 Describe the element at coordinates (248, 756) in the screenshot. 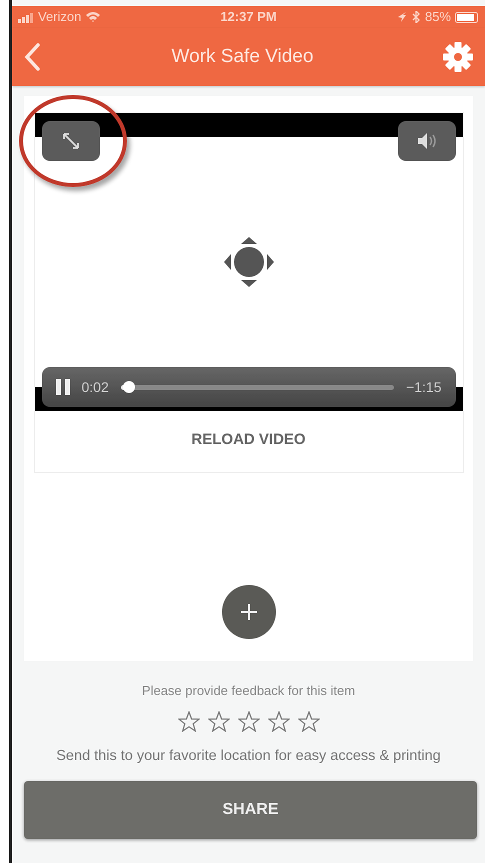

I see `share-description: Send this to your favorite location for easy access & printing` at that location.